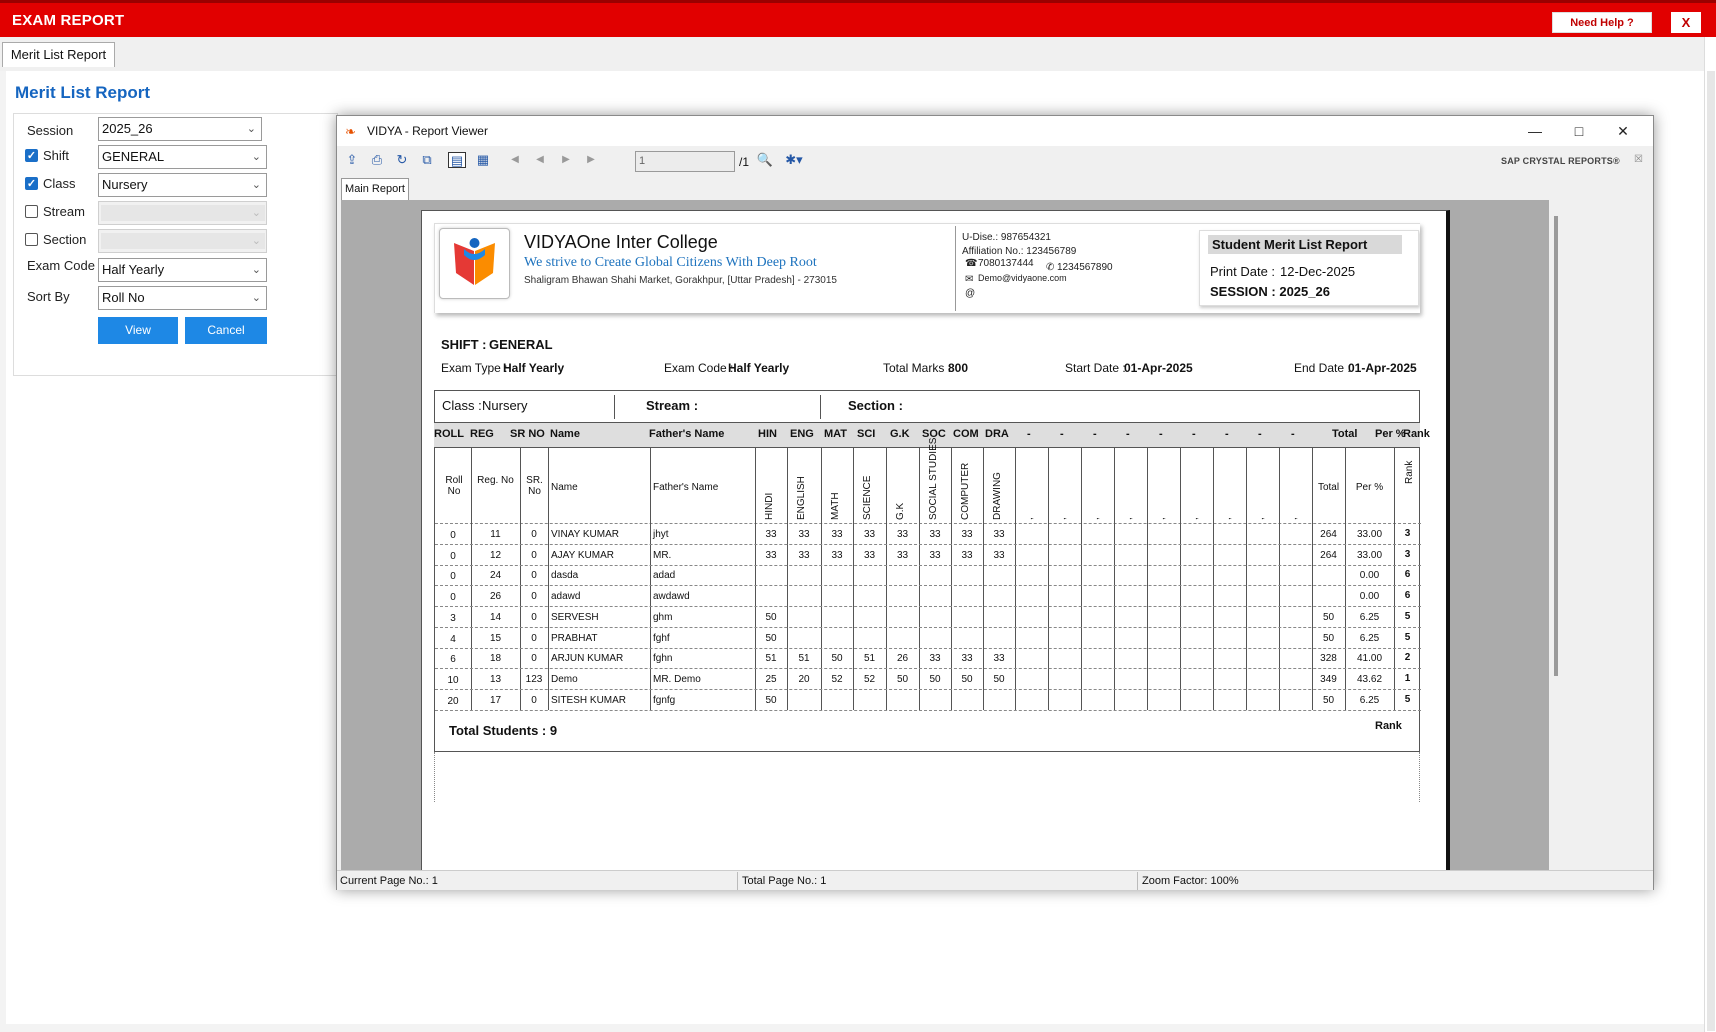 The width and height of the screenshot is (1716, 1032). Describe the element at coordinates (182, 213) in the screenshot. I see `stream-select: ⌄` at that location.